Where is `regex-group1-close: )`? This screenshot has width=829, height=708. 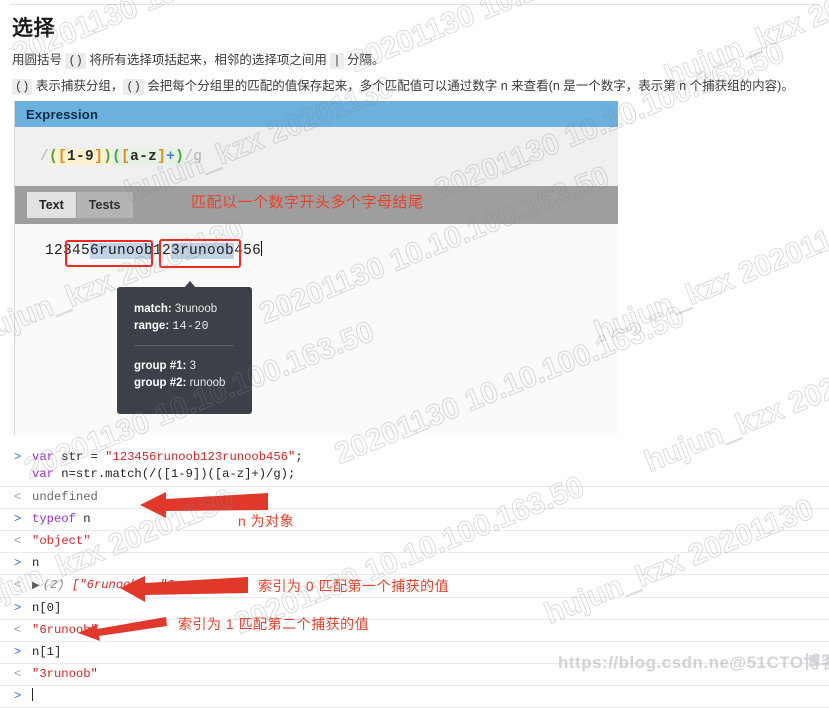 regex-group1-close: ) is located at coordinates (108, 156).